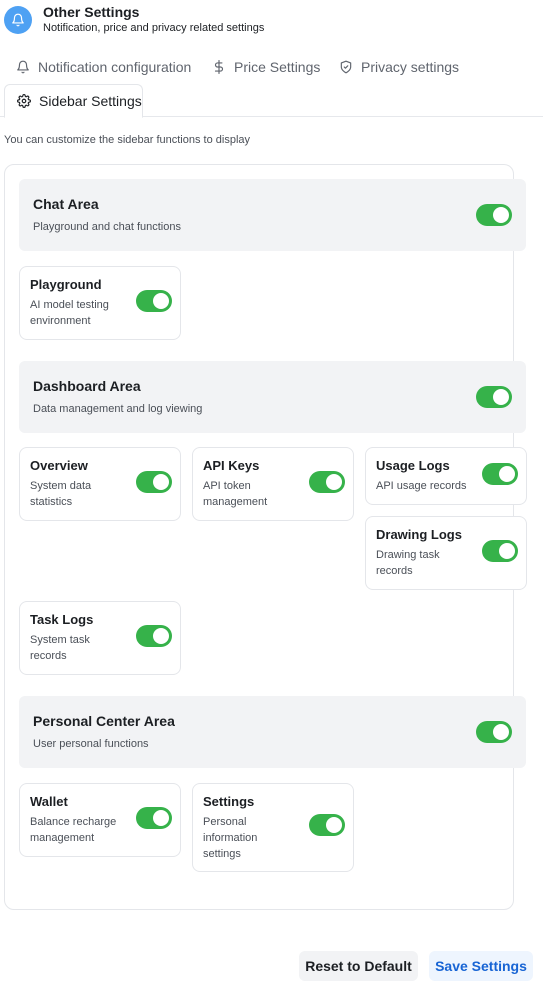 This screenshot has width=543, height=993. What do you see at coordinates (327, 825) in the screenshot?
I see `settings-toggle` at bounding box center [327, 825].